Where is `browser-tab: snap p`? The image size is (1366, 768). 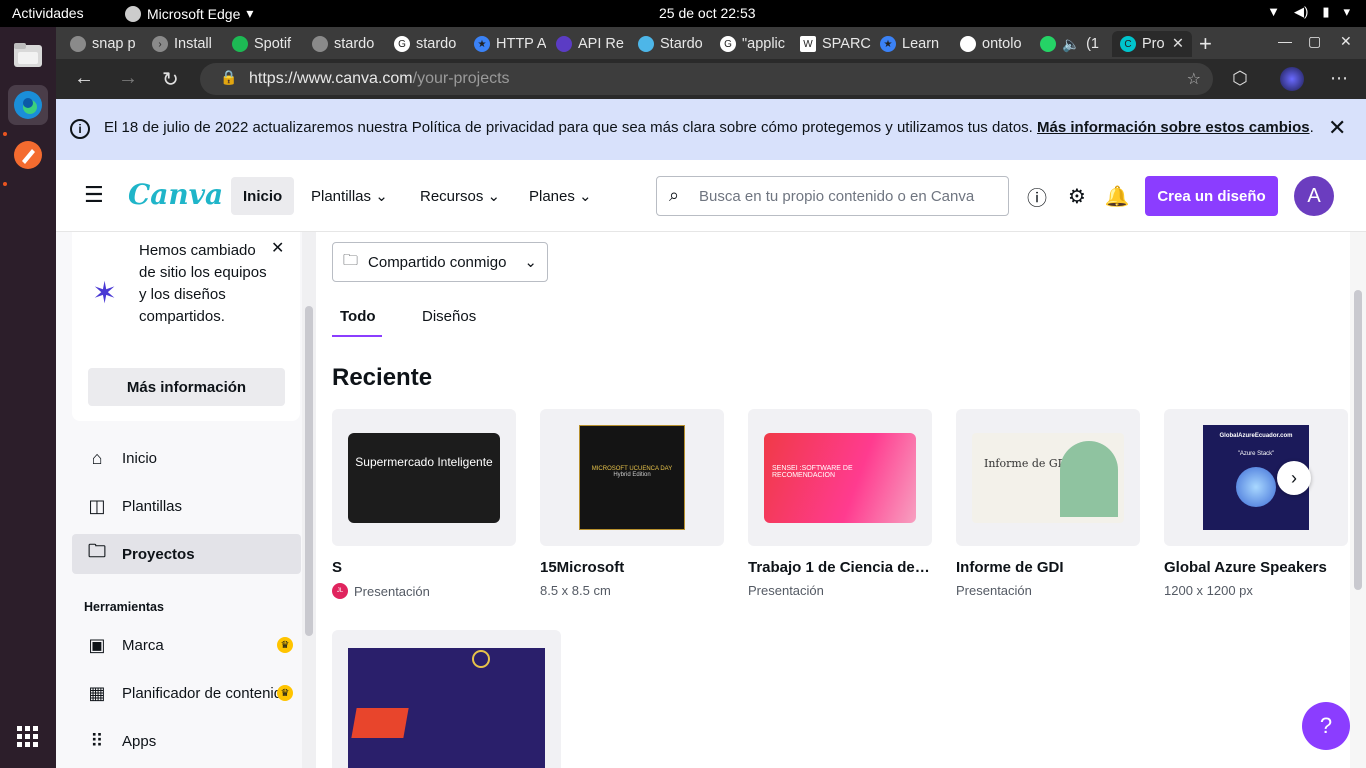
browser-tab: snap p is located at coordinates (103, 44).